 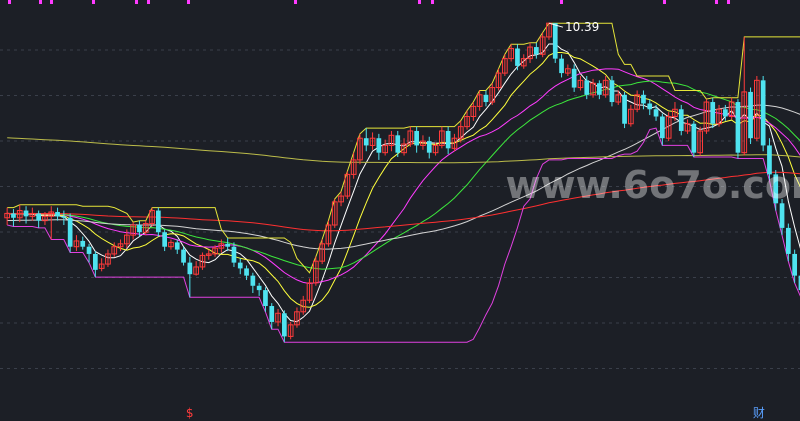 What do you see at coordinates (652, 185) in the screenshot?
I see `watermark: www.6o7o.com` at bounding box center [652, 185].